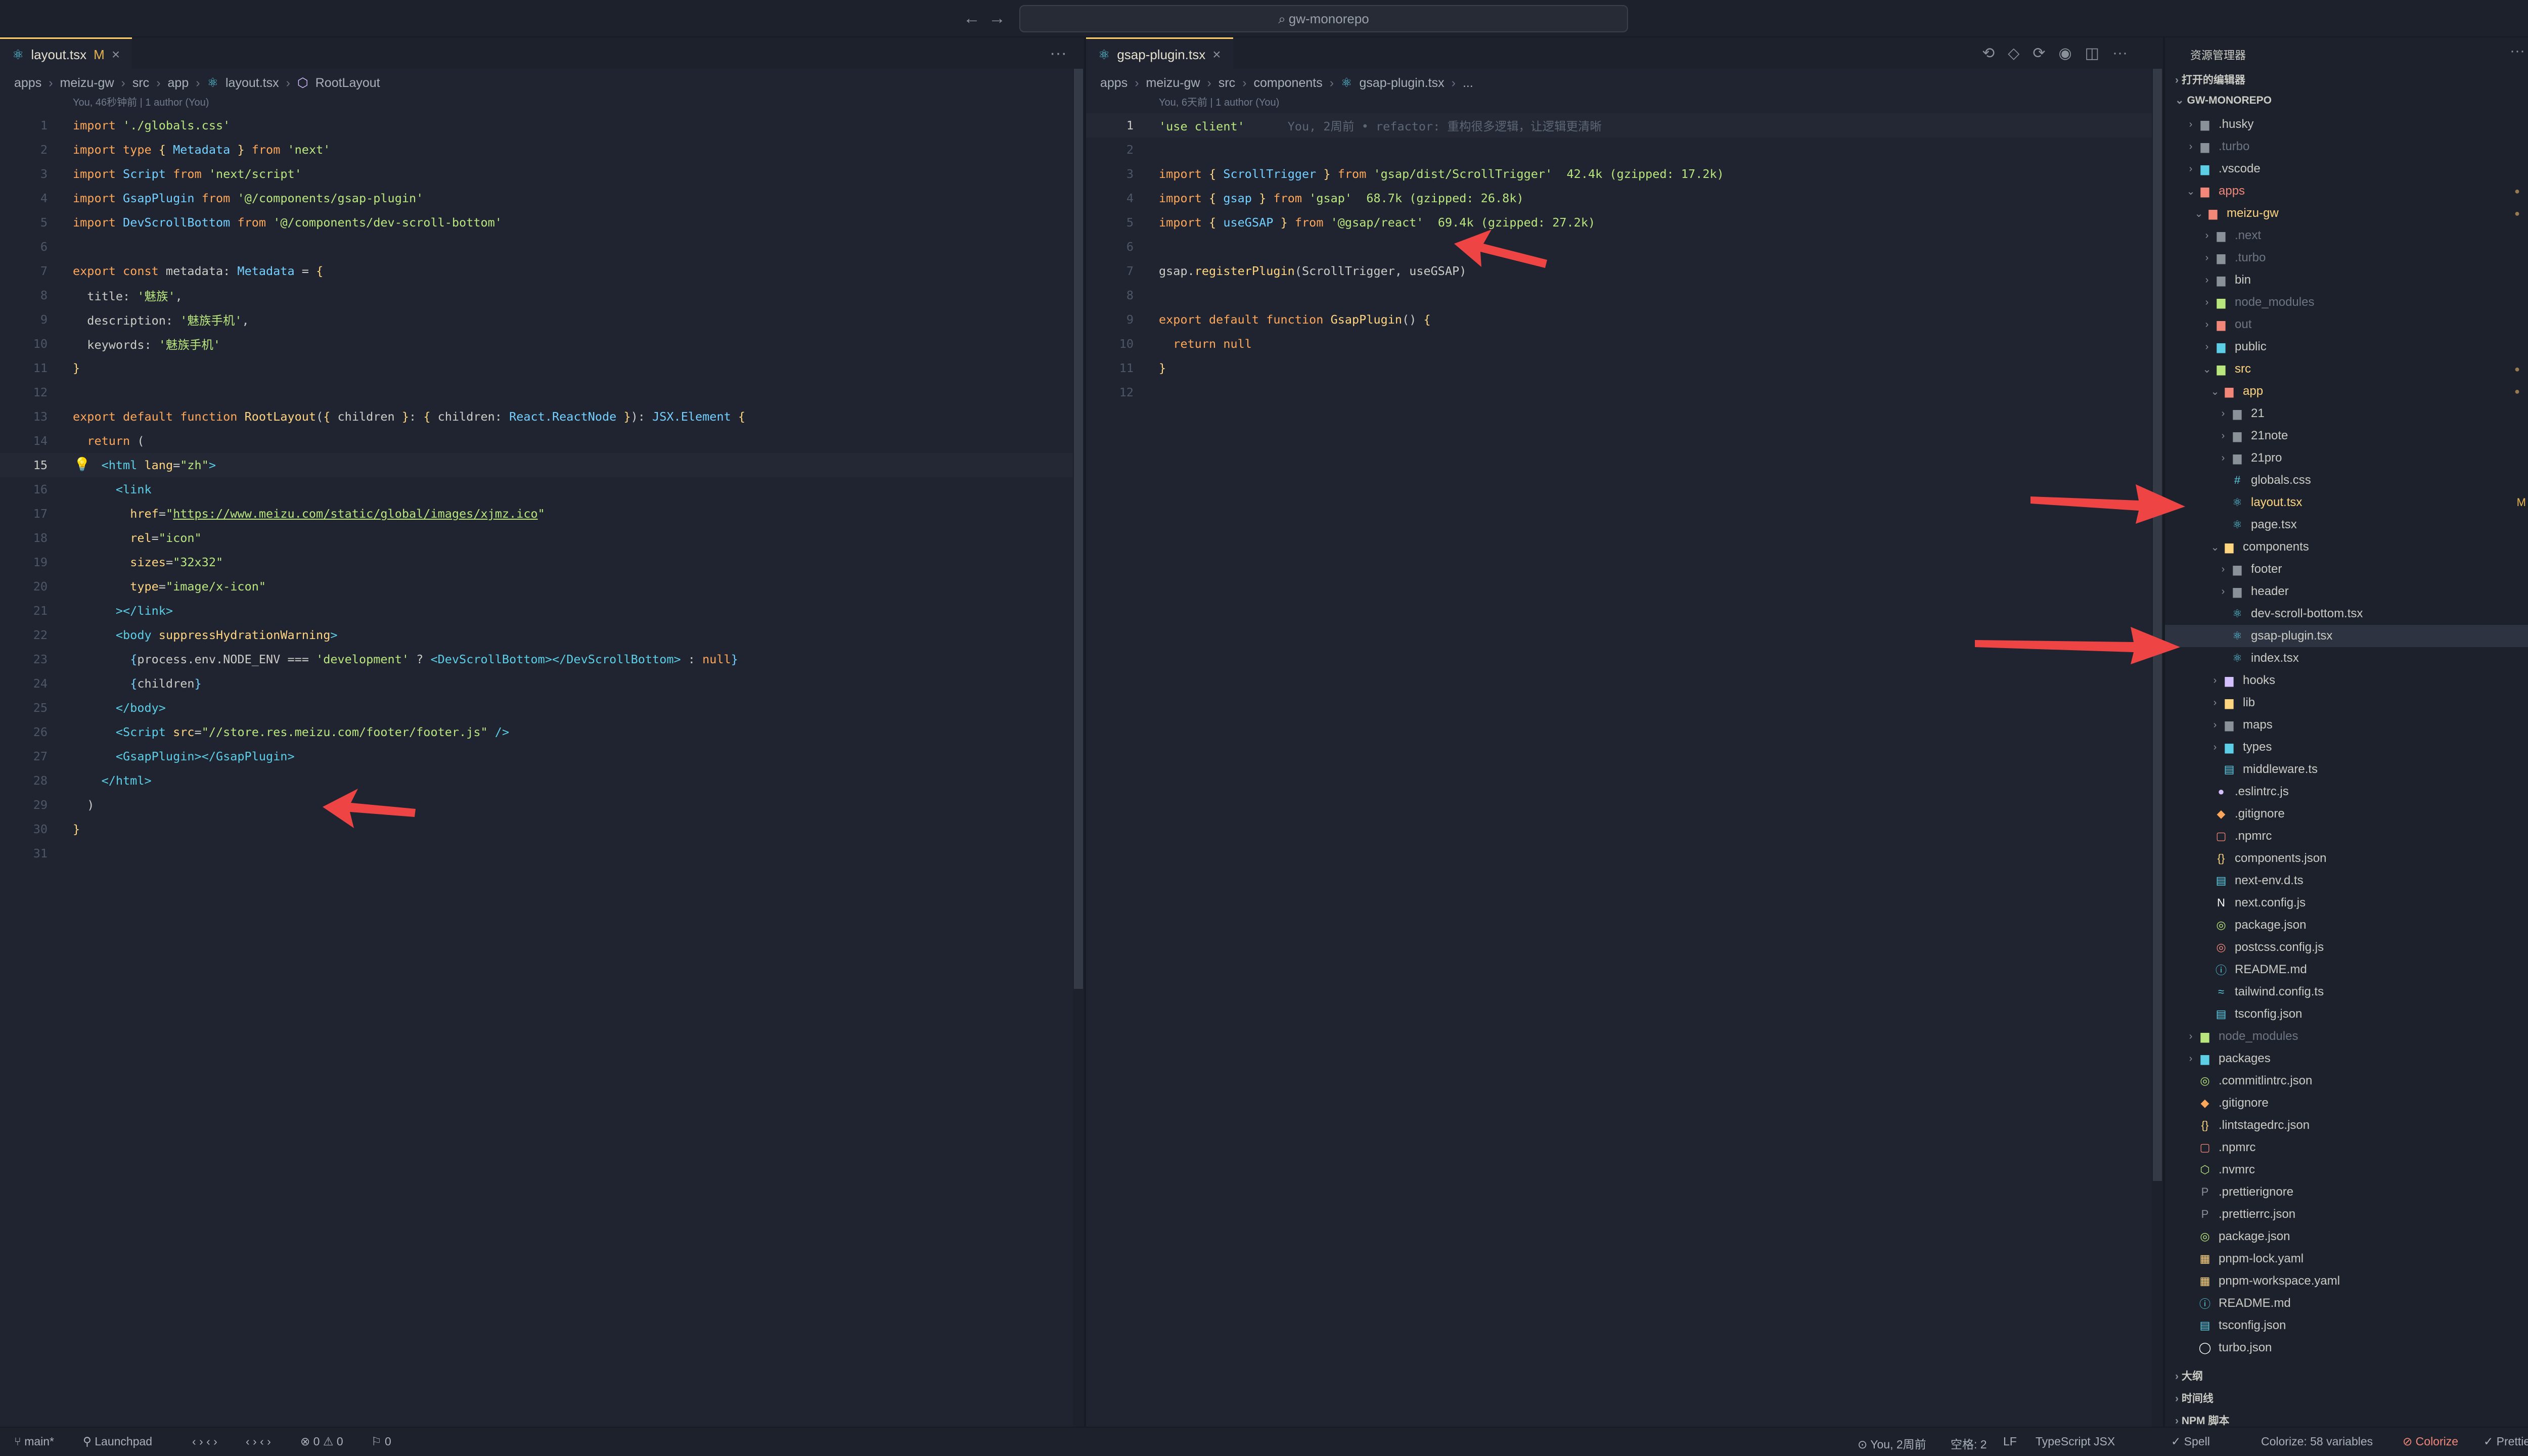  Describe the element at coordinates (2347, 792) in the screenshot. I see `tree-item-file: ● .eslintrc.js` at that location.